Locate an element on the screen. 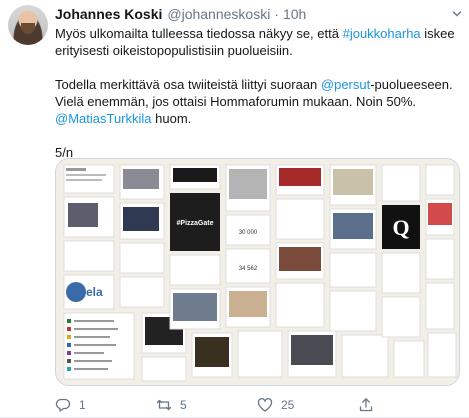  like-count: 25 is located at coordinates (288, 405).